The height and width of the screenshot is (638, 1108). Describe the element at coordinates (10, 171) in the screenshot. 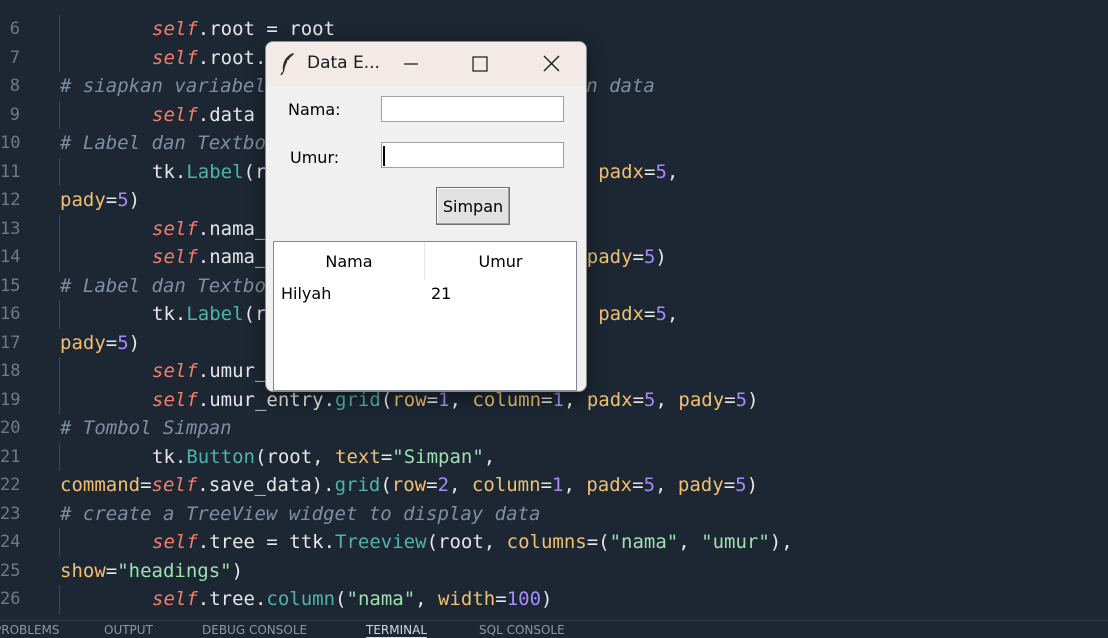

I see `line-number: 11` at that location.